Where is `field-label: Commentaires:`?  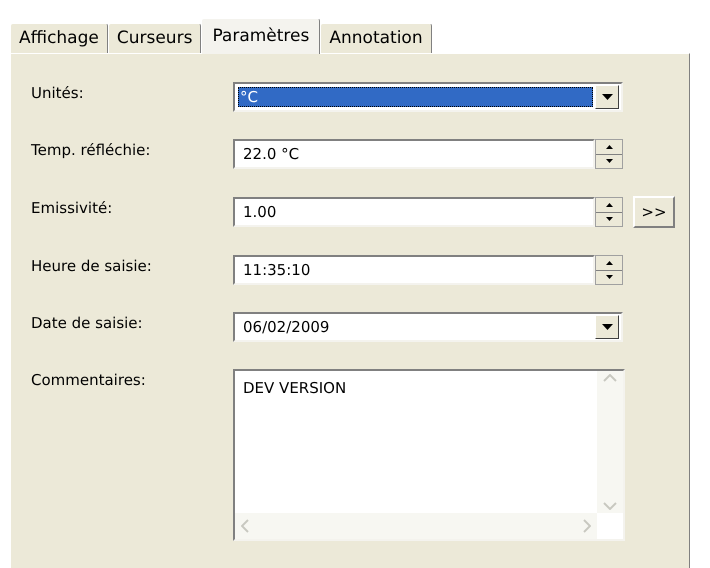
field-label: Commentaires: is located at coordinates (89, 380).